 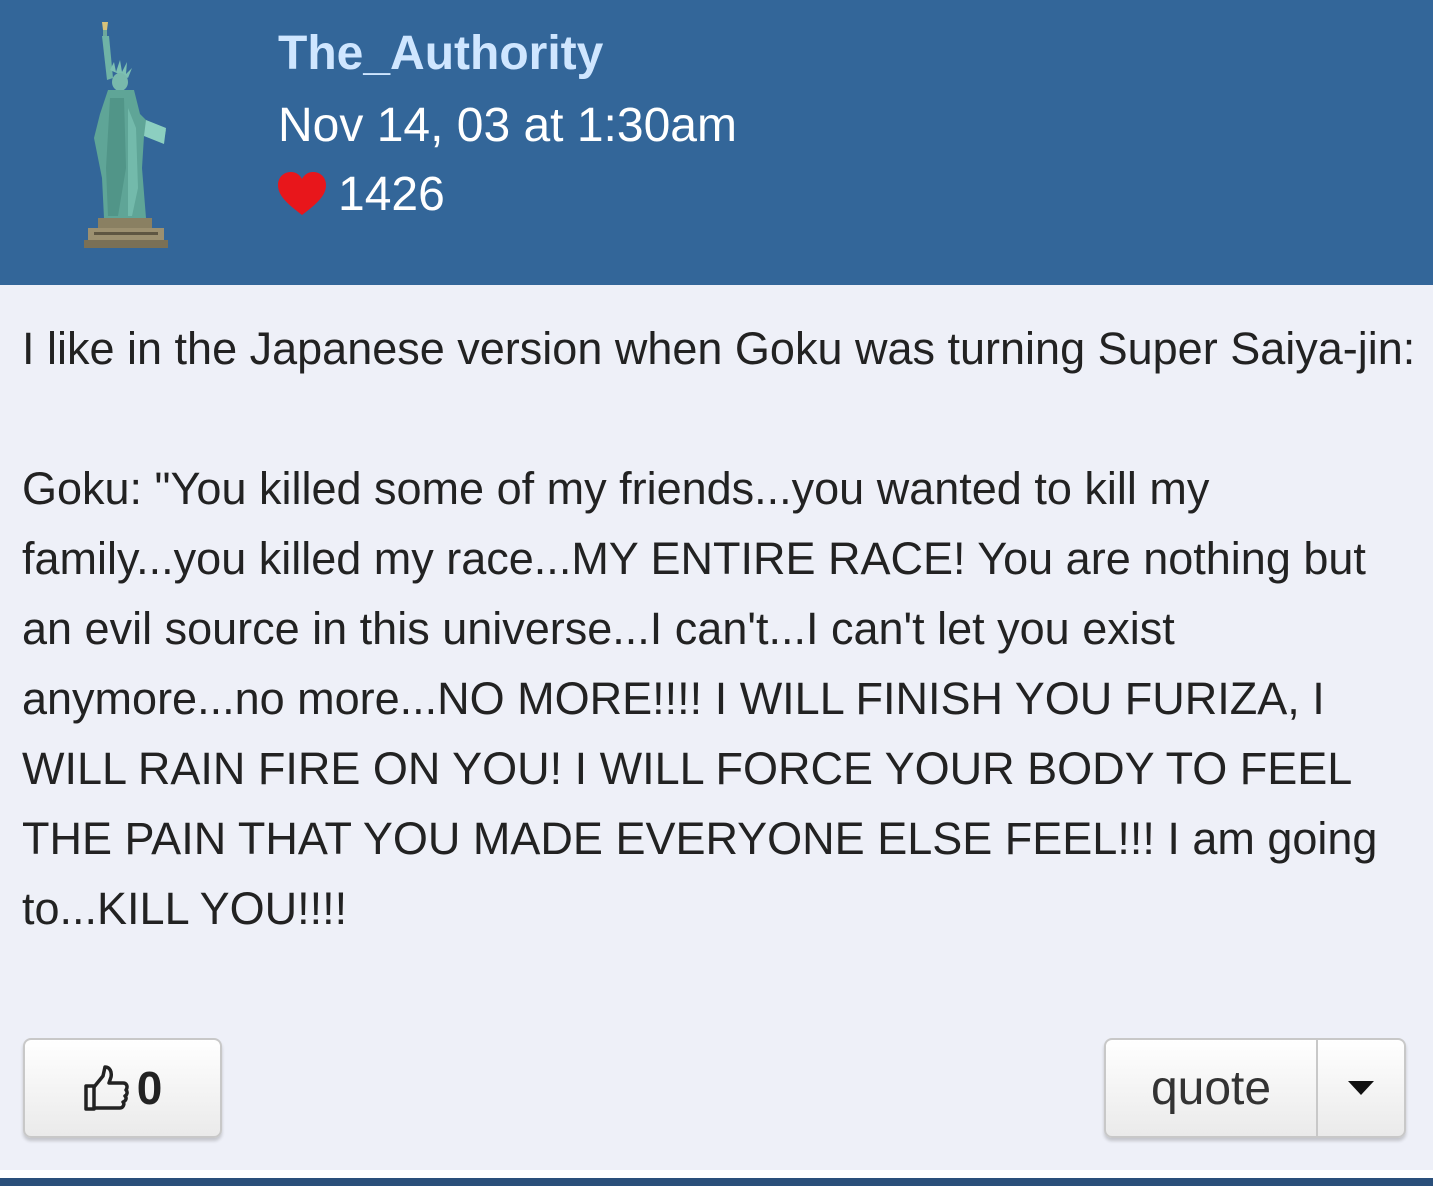 I want to click on quote-button-group: quote, so click(x=1255, y=1088).